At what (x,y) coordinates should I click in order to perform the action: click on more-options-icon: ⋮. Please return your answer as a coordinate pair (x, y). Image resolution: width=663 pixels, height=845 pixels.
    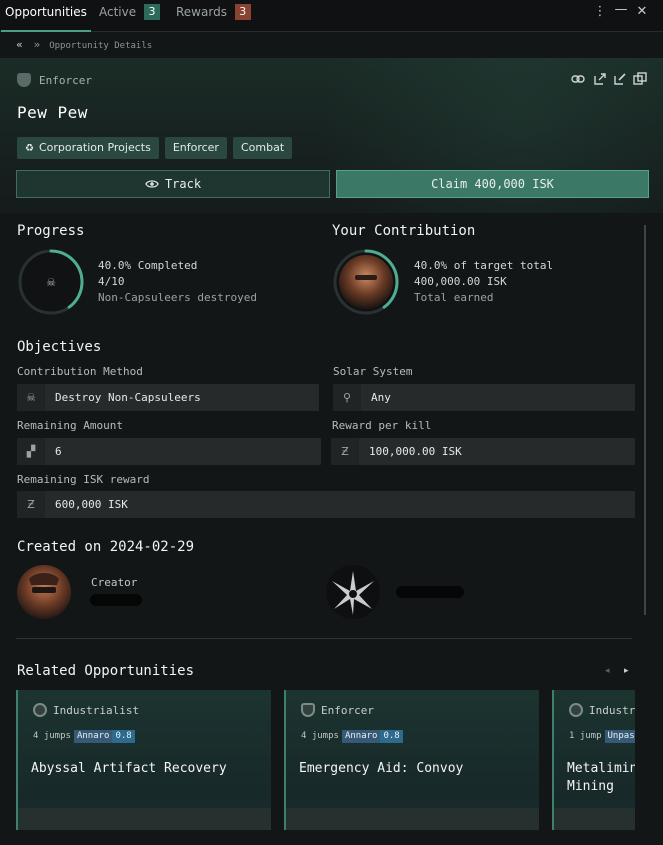
    Looking at the image, I should click on (600, 11).